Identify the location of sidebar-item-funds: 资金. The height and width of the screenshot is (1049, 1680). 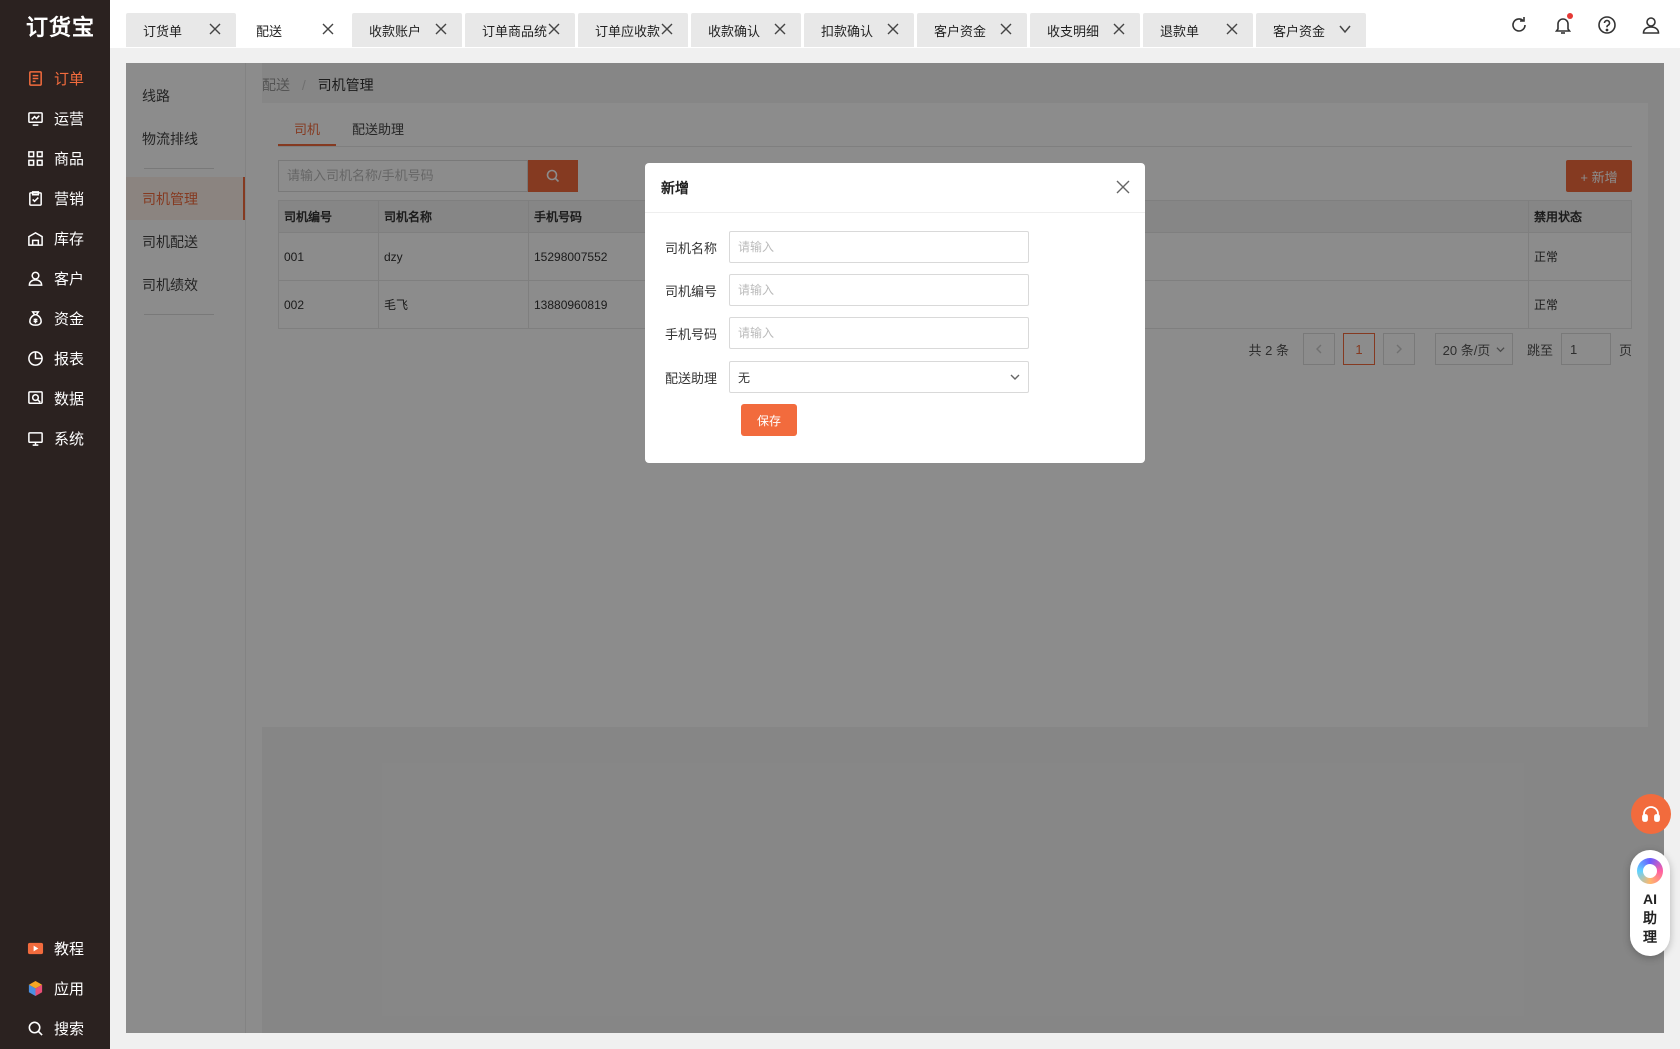
(55, 318).